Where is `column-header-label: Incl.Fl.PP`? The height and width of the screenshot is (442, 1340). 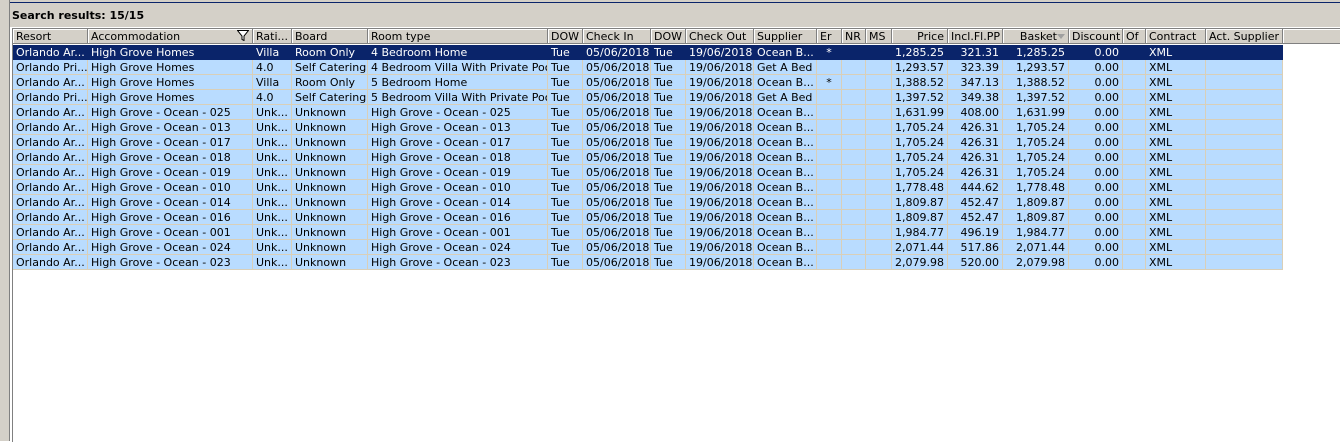 column-header-label: Incl.Fl.PP is located at coordinates (975, 36).